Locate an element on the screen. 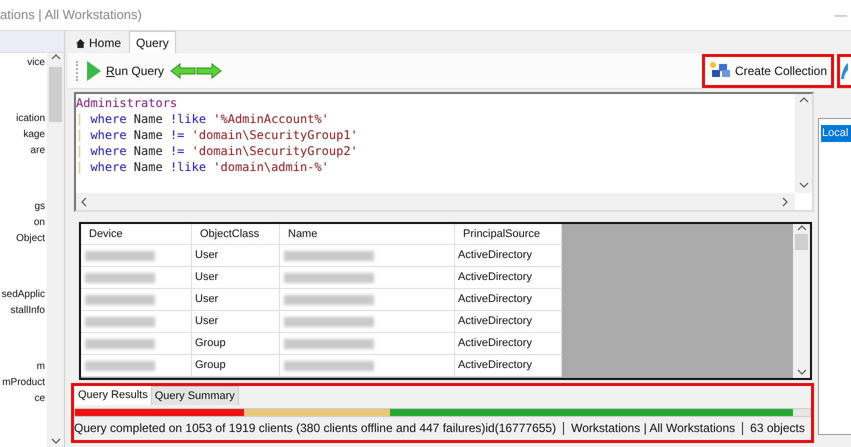 This screenshot has height=447, width=851. tab: Query Results is located at coordinates (113, 395).